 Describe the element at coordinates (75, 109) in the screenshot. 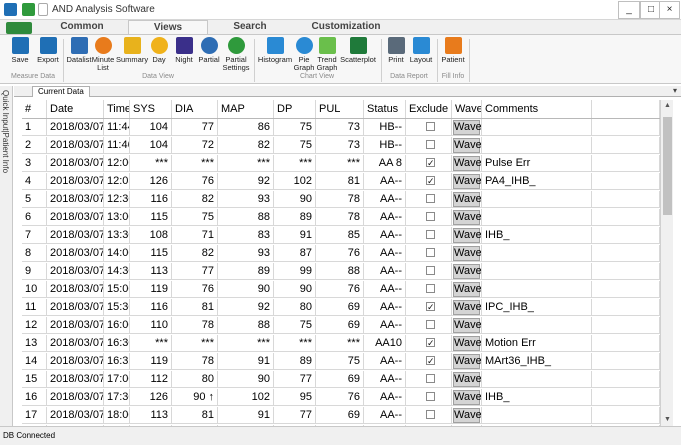

I see `col-header-date: Date` at that location.